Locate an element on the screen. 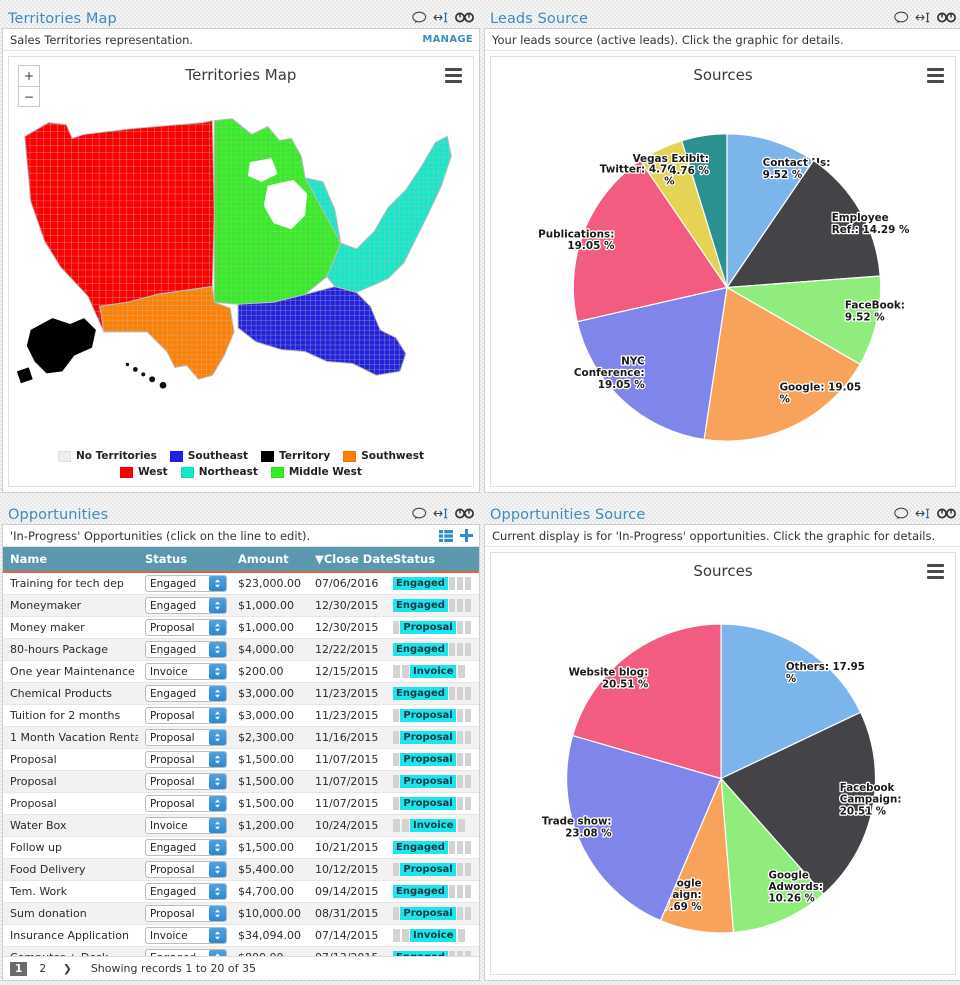 This screenshot has width=960, height=985. legend-item-northeast: Northeast is located at coordinates (219, 472).